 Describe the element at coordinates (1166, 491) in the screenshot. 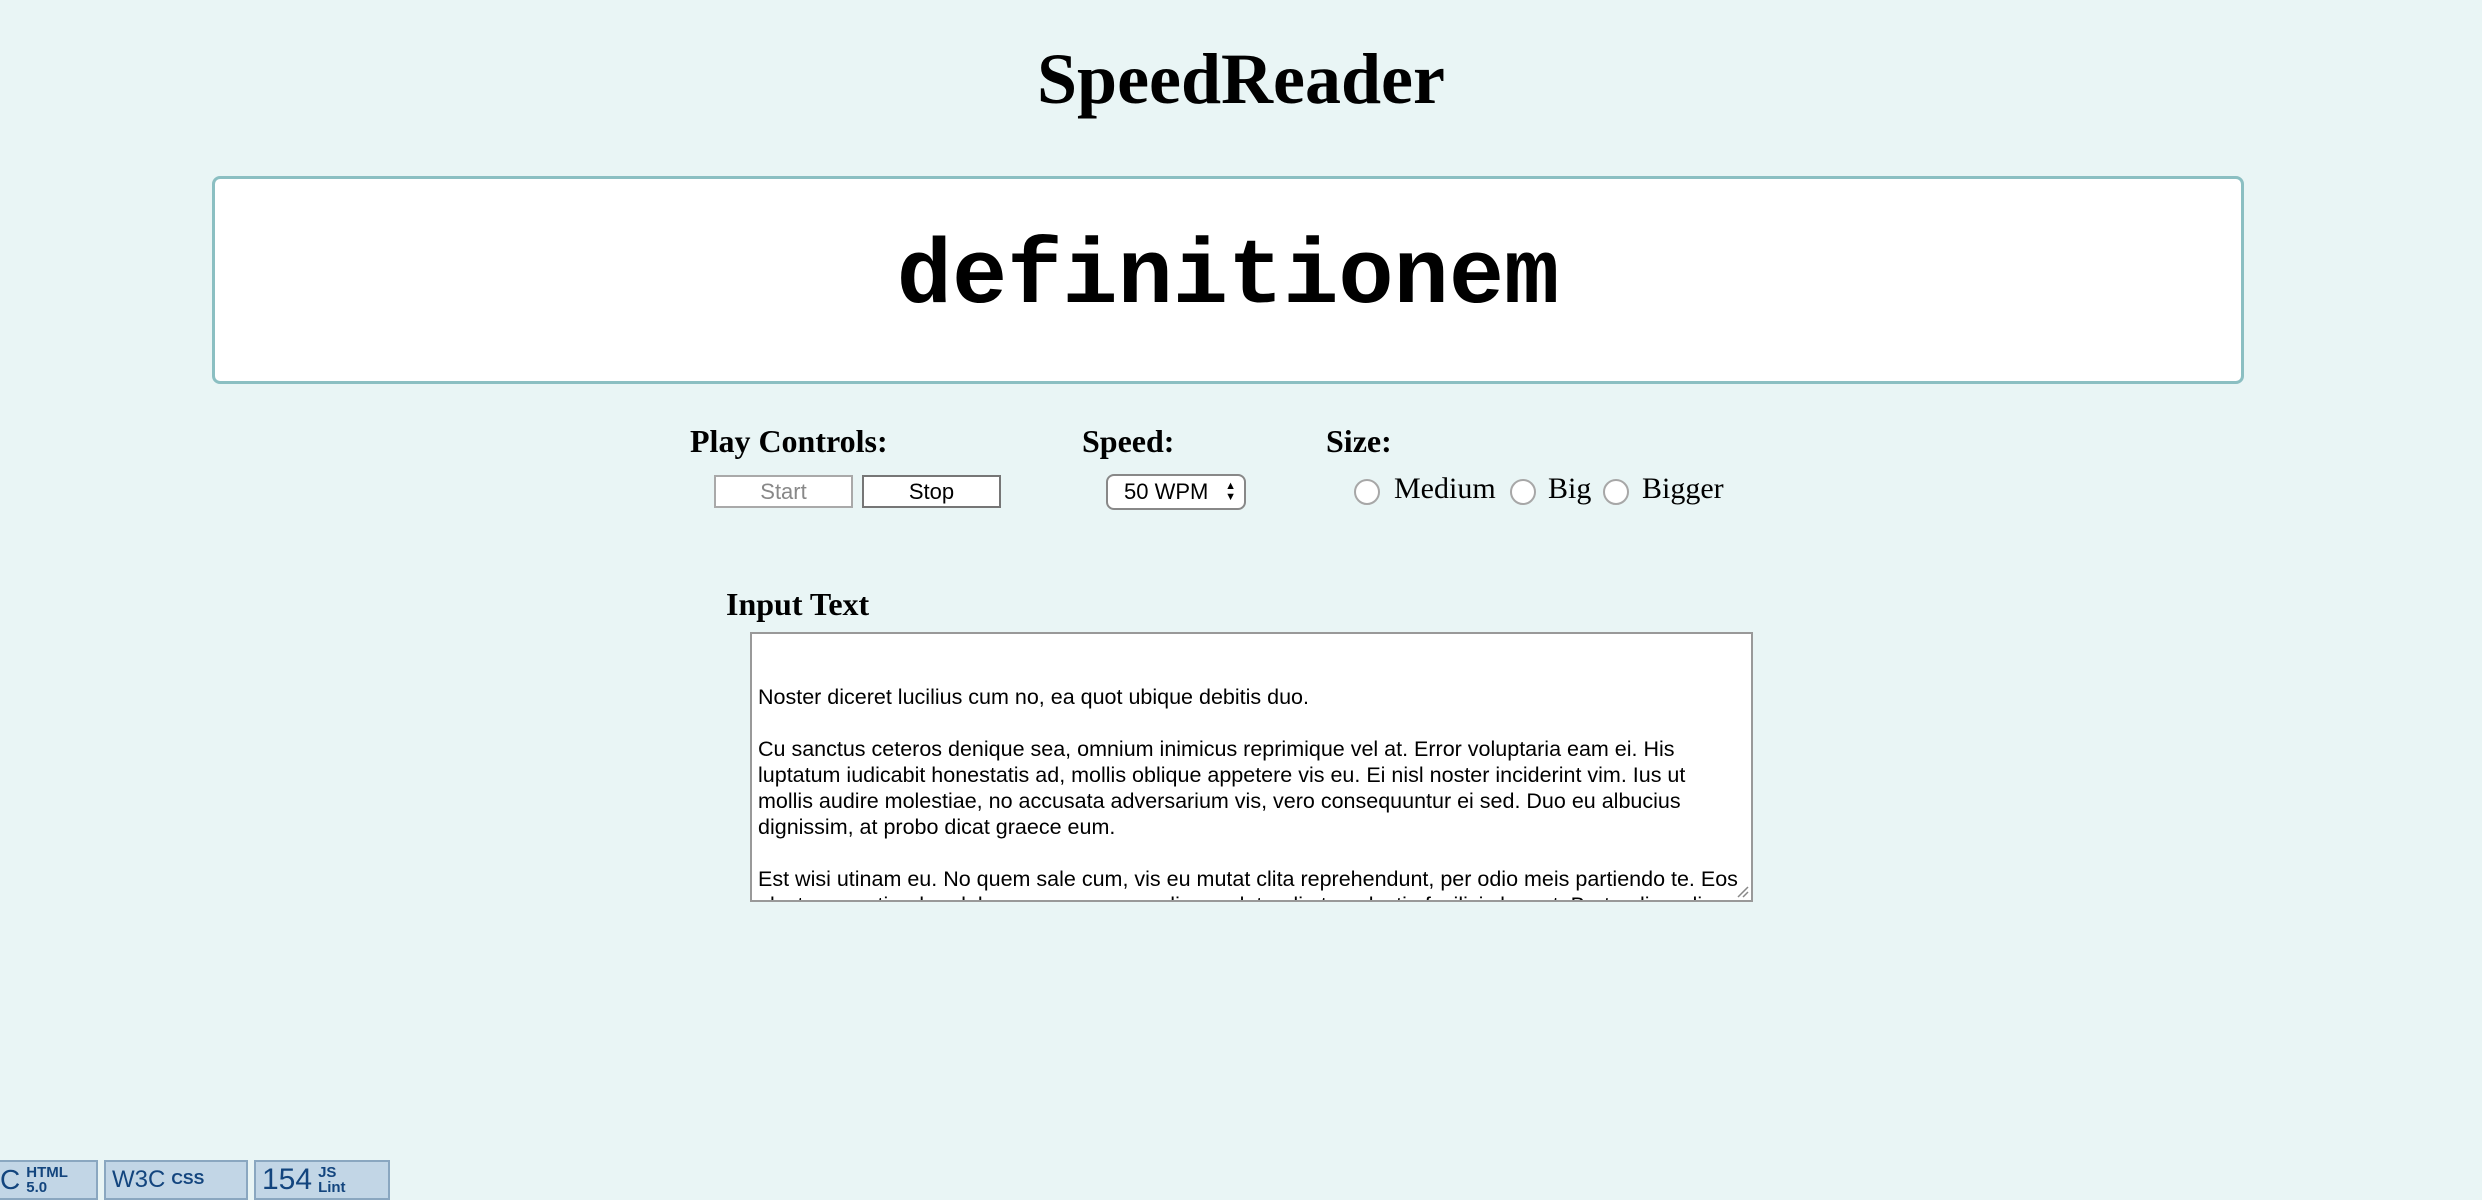

I see `speed-select-value: 50 WPM` at that location.